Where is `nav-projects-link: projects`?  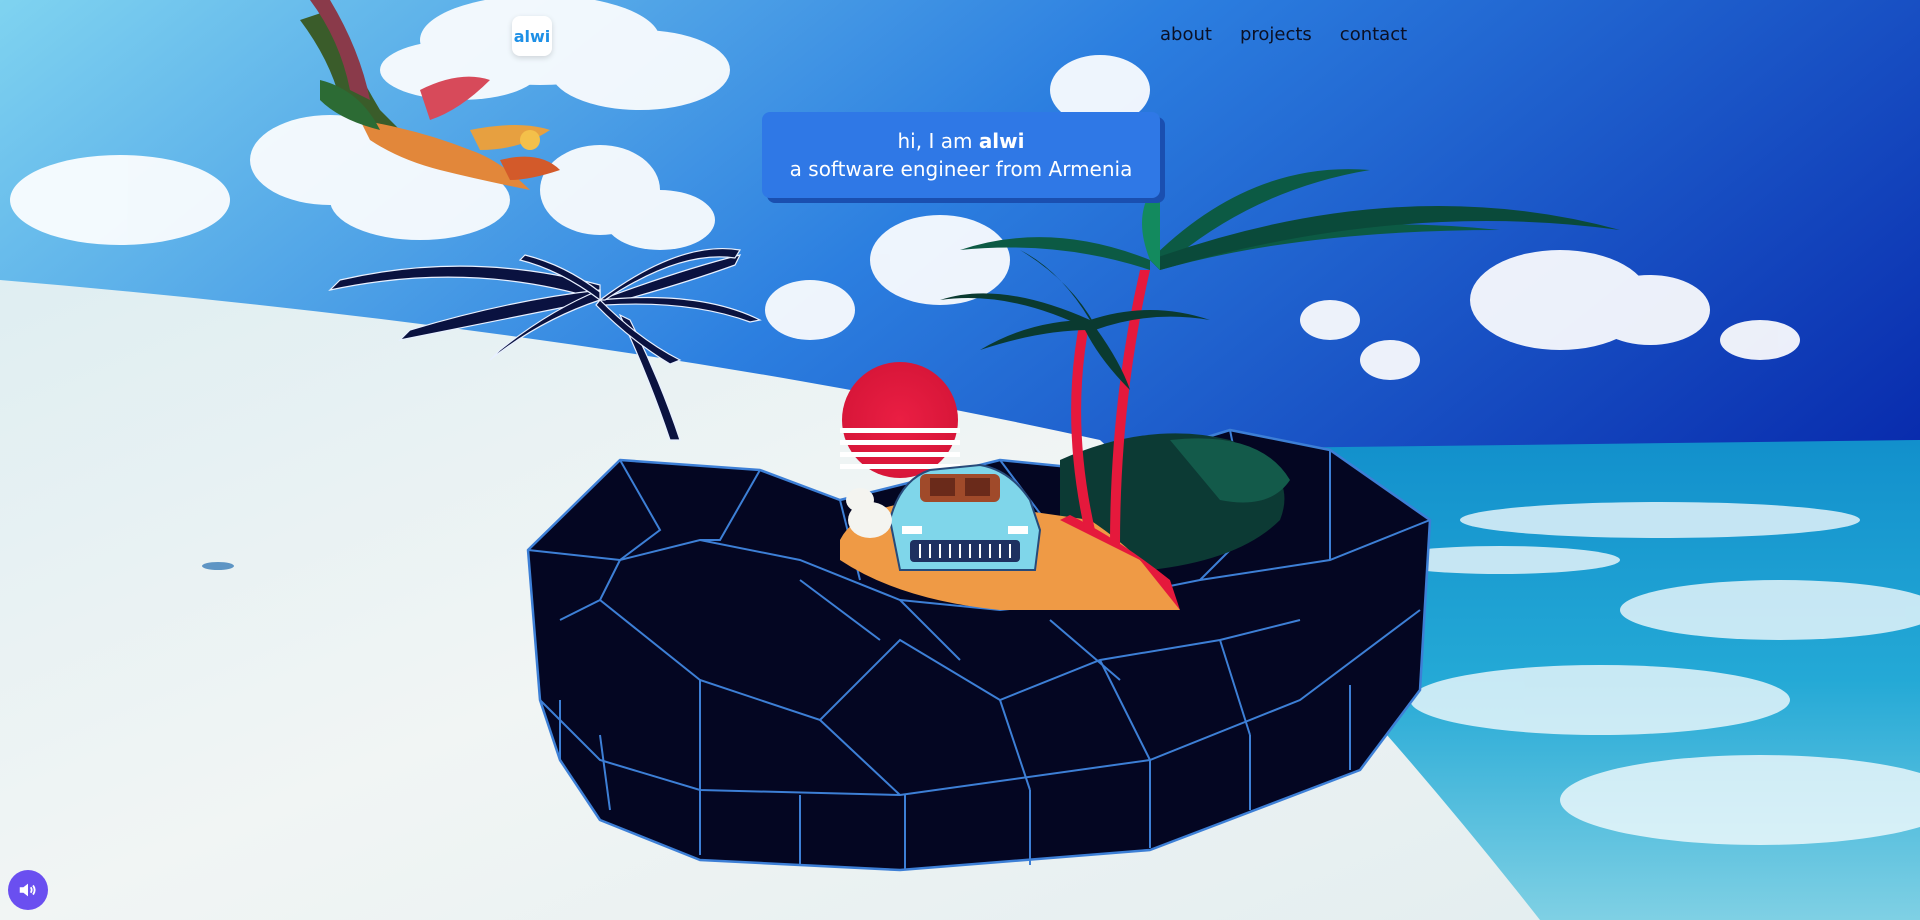
nav-projects-link: projects is located at coordinates (1276, 34).